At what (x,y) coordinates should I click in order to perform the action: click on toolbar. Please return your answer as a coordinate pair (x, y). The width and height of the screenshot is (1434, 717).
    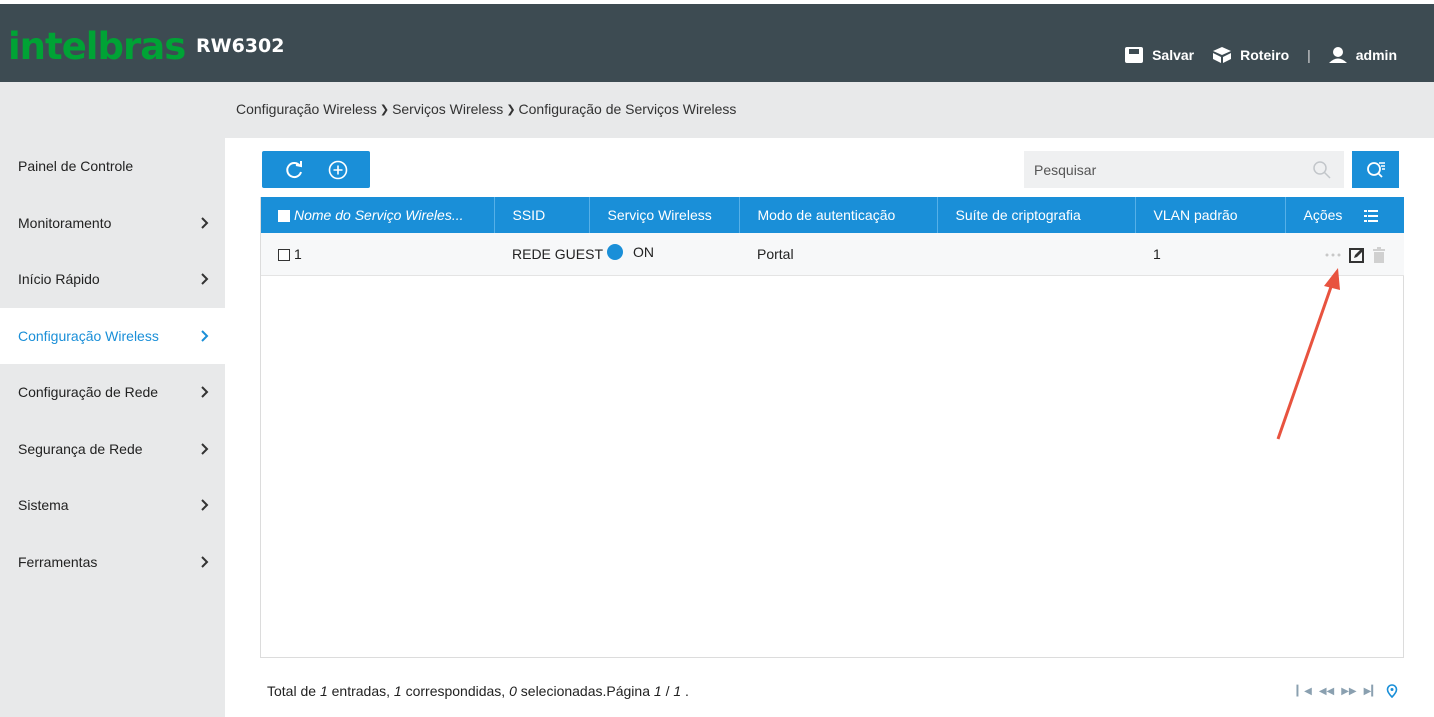
    Looking at the image, I should click on (316, 169).